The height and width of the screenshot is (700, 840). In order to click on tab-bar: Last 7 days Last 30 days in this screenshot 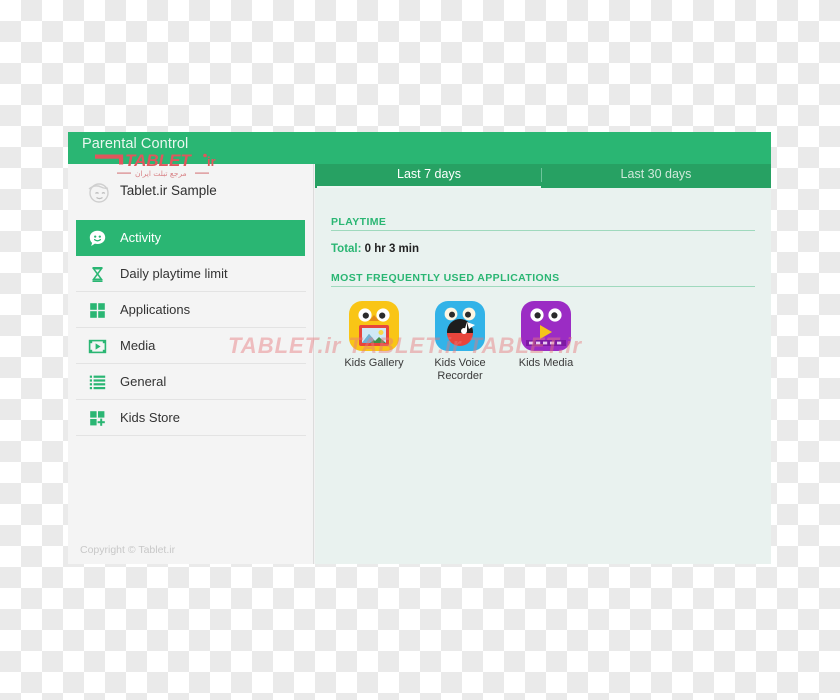, I will do `click(543, 176)`.